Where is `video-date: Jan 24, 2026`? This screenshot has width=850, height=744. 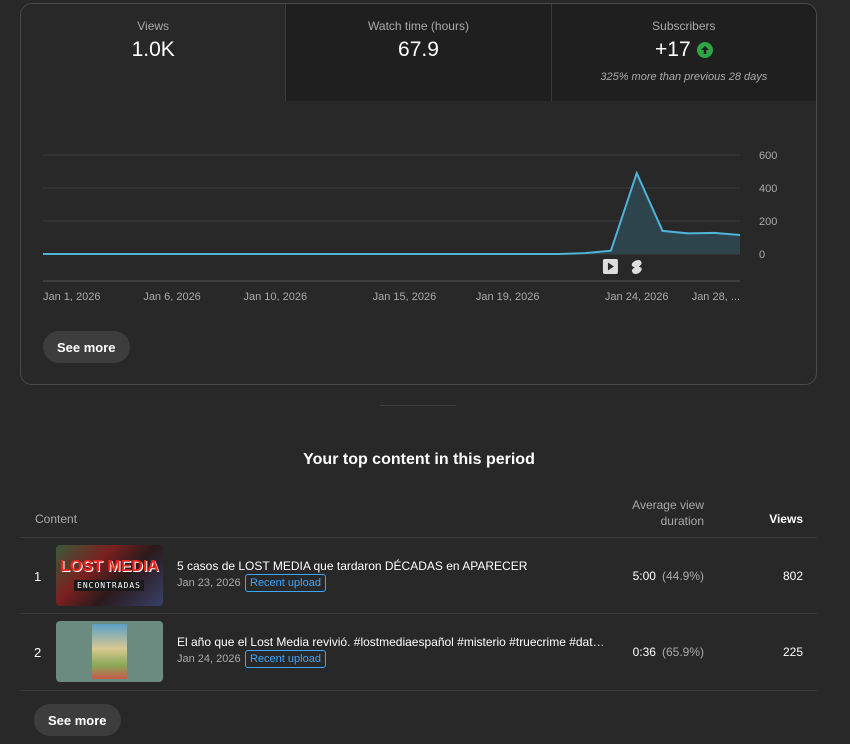
video-date: Jan 24, 2026 is located at coordinates (209, 659).